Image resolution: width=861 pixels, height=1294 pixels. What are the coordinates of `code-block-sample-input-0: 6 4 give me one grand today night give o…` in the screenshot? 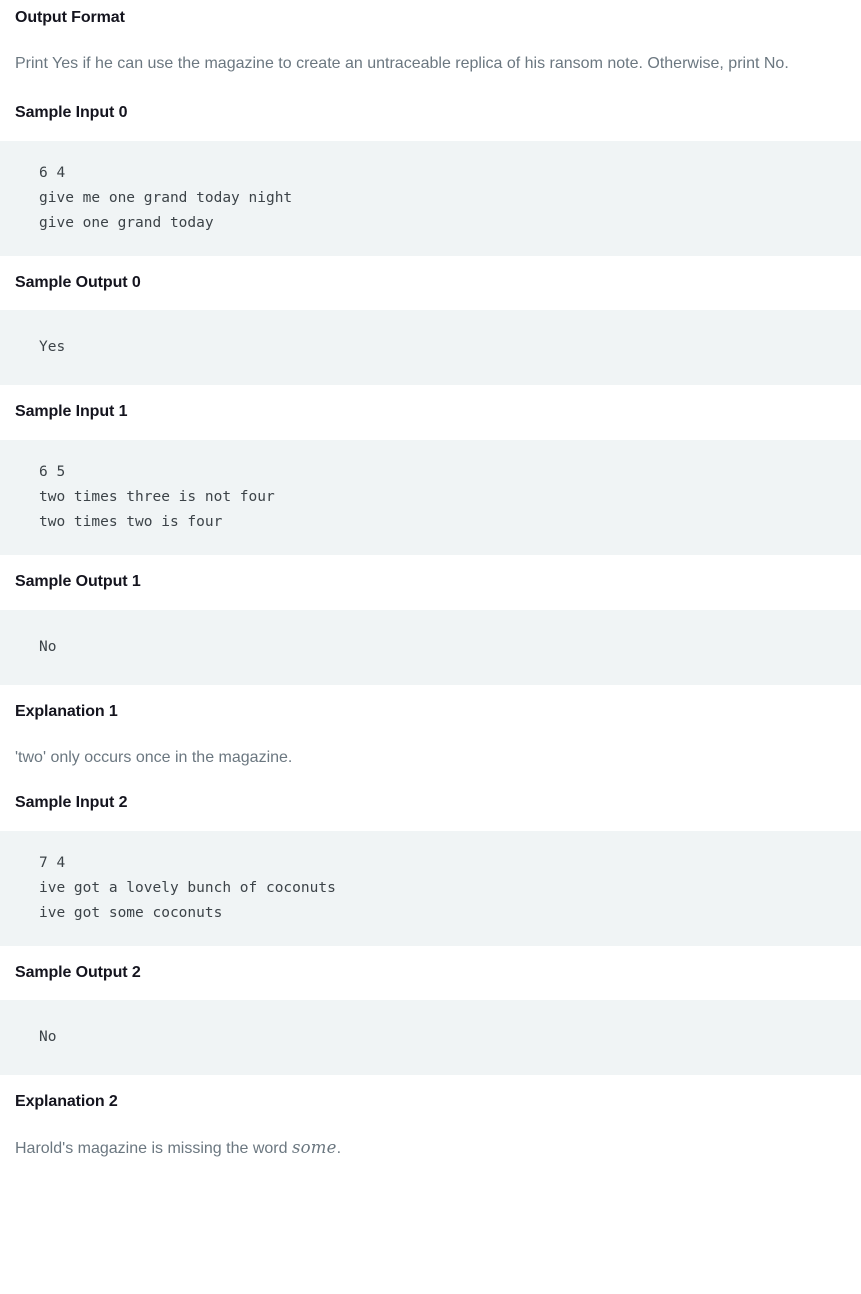 It's located at (430, 198).